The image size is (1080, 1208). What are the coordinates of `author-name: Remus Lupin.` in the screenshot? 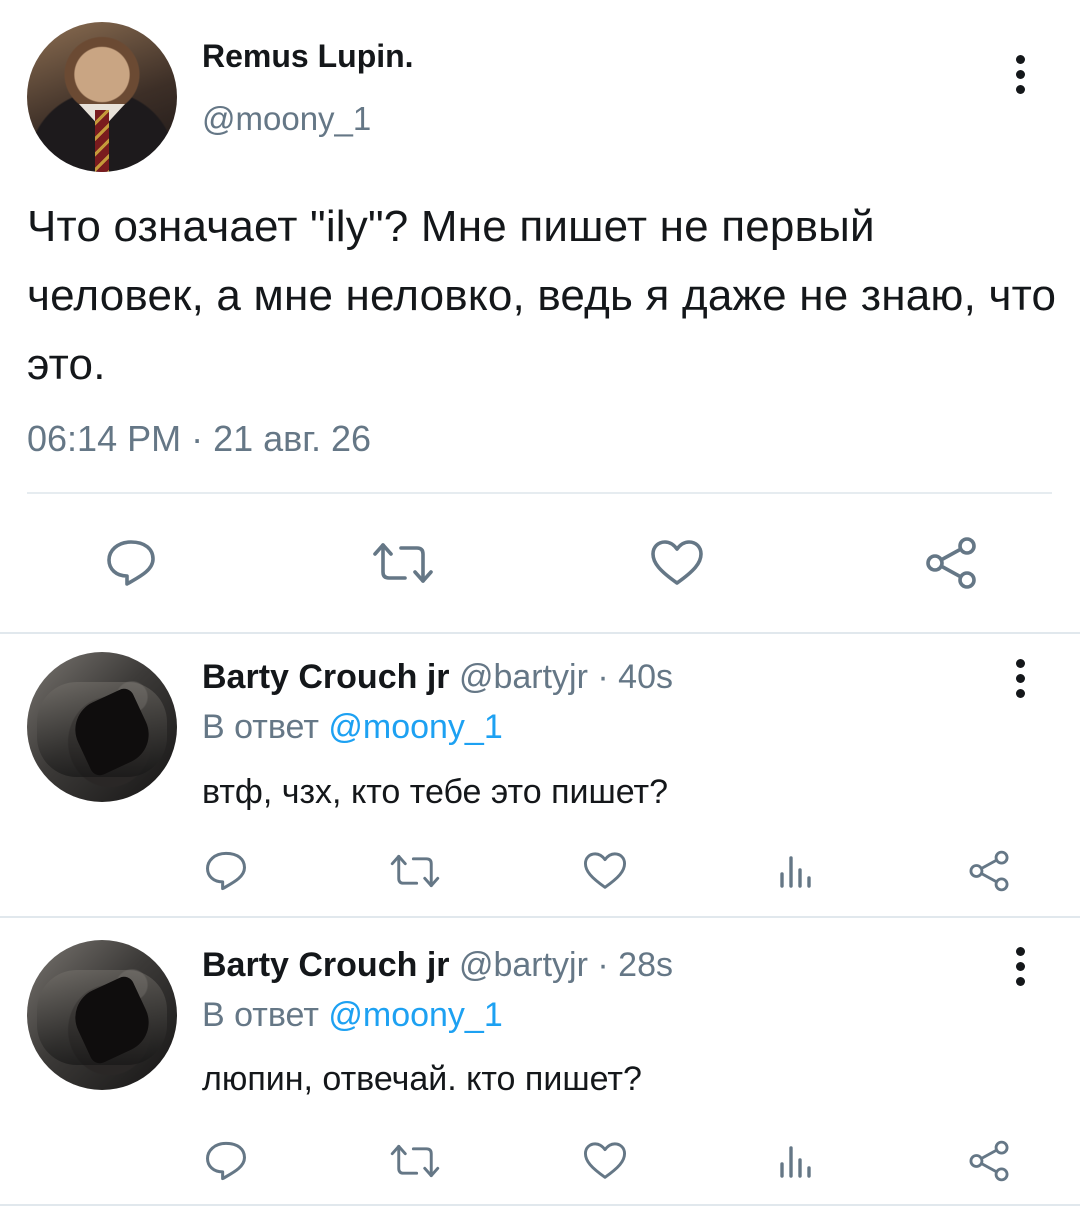 It's located at (308, 56).